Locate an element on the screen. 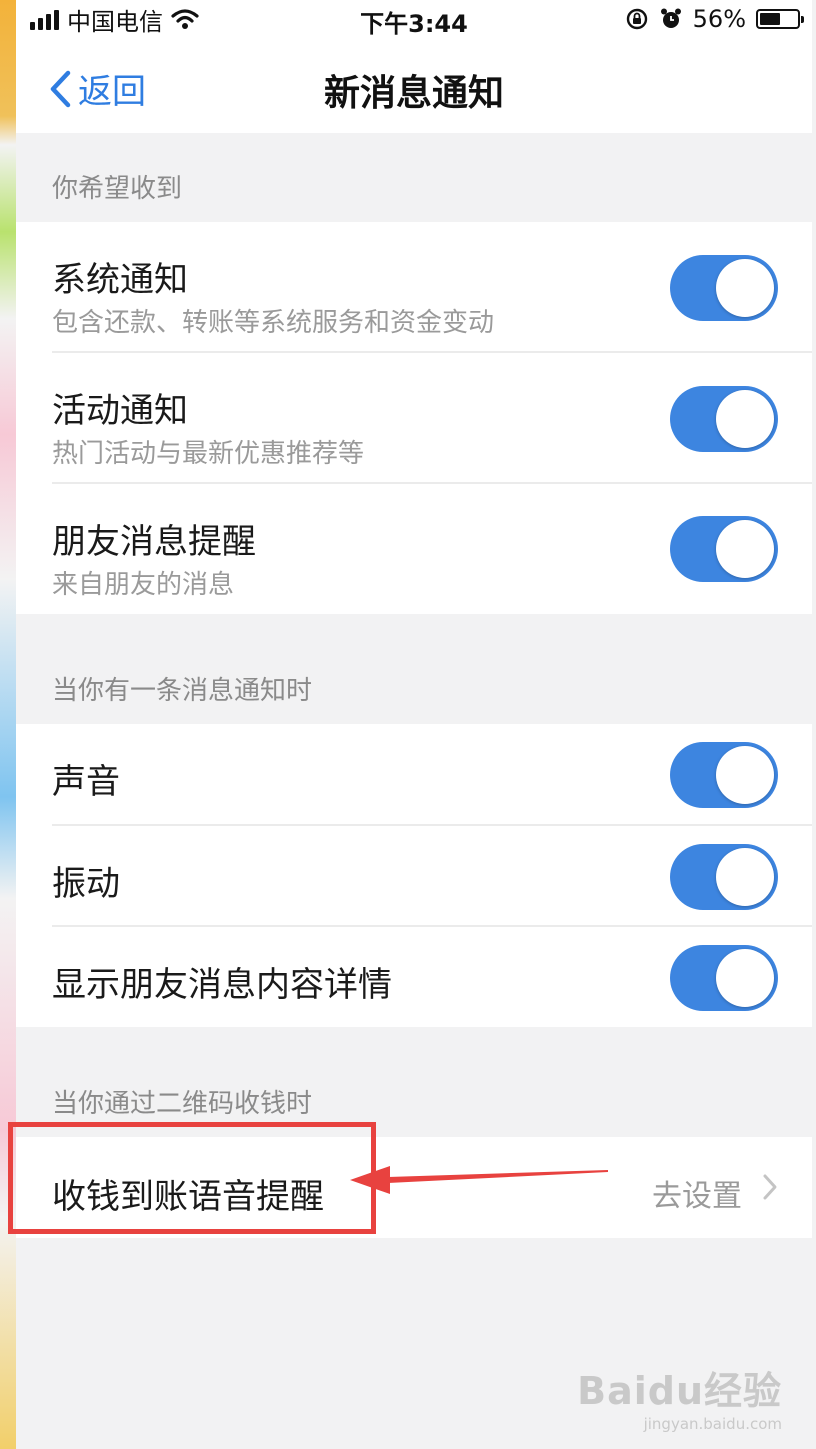 This screenshot has height=1449, width=816. toggle-system-notification is located at coordinates (724, 288).